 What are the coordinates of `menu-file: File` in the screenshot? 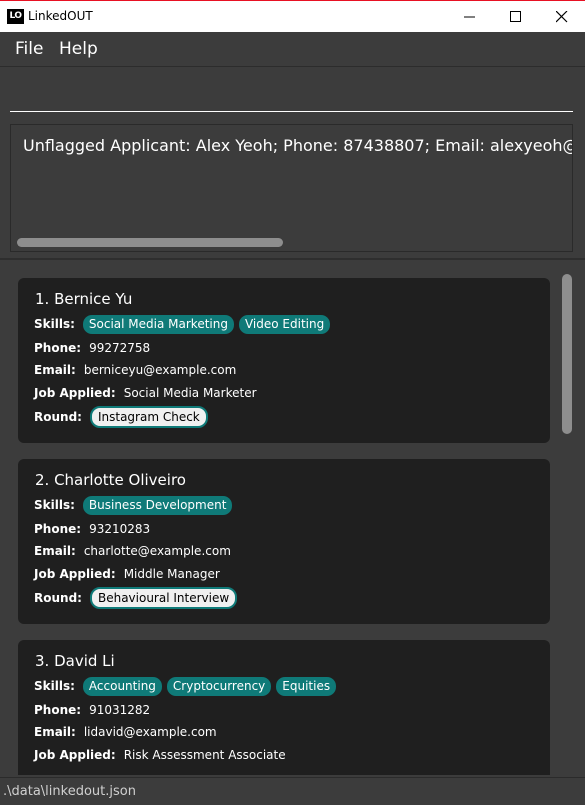 It's located at (29, 49).